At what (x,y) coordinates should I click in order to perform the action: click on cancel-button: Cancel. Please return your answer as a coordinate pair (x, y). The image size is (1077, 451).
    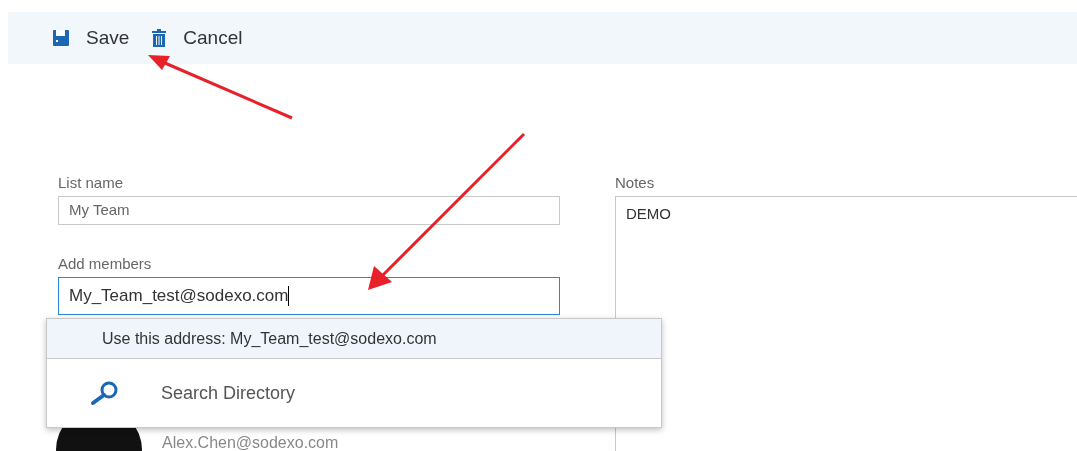
    Looking at the image, I should click on (197, 38).